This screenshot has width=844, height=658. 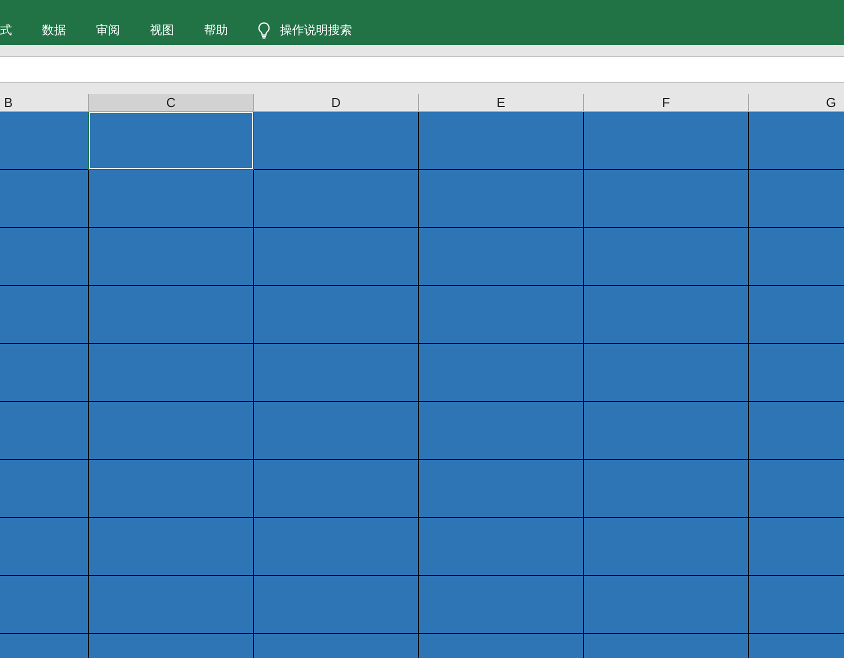 What do you see at coordinates (213, 30) in the screenshot?
I see `ribbon-tab: 帮助` at bounding box center [213, 30].